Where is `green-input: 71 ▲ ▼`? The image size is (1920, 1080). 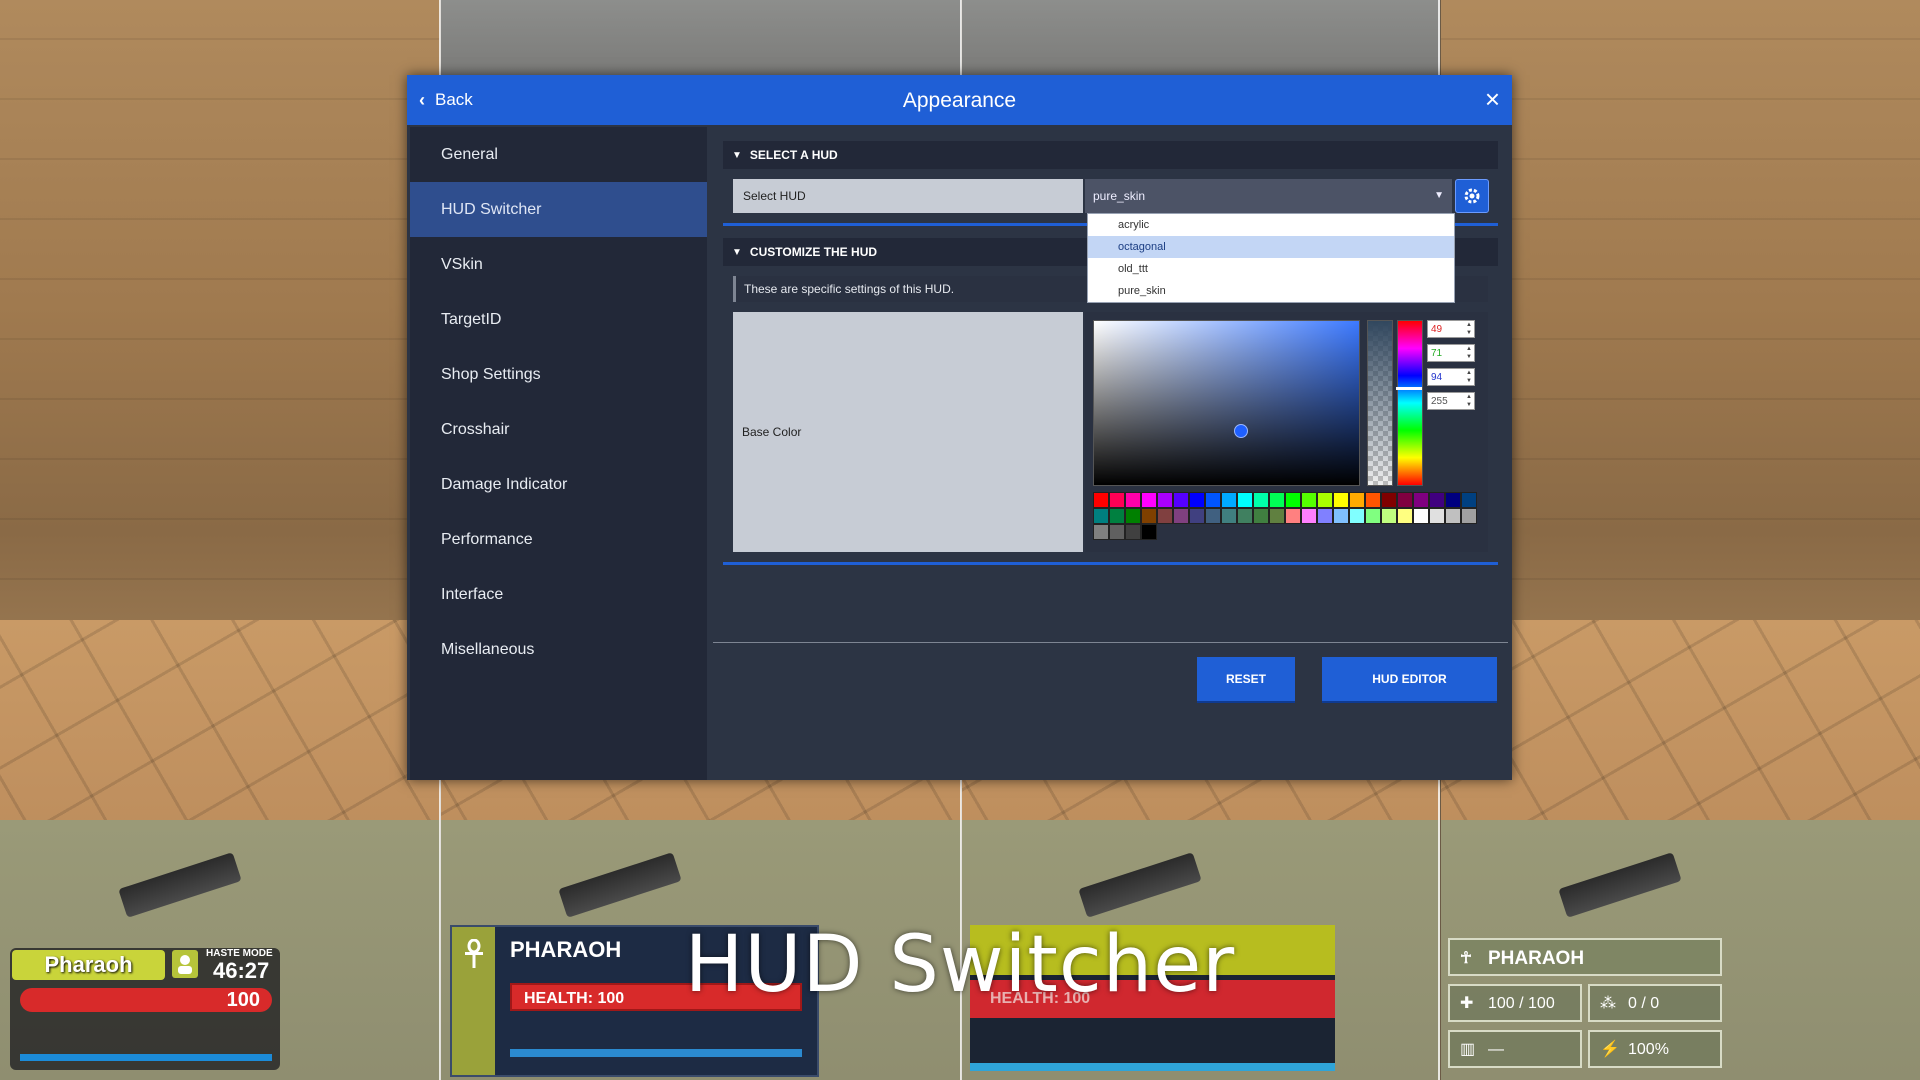
green-input: 71 ▲ ▼ is located at coordinates (1451, 353).